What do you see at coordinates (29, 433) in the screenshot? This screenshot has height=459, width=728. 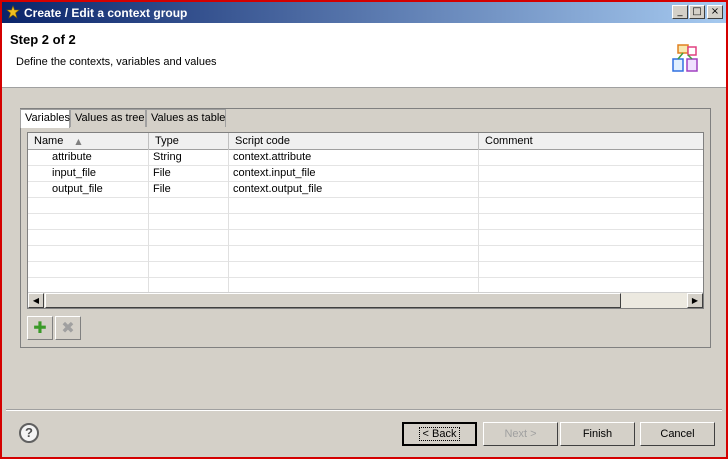 I see `help-icon: ?` at bounding box center [29, 433].